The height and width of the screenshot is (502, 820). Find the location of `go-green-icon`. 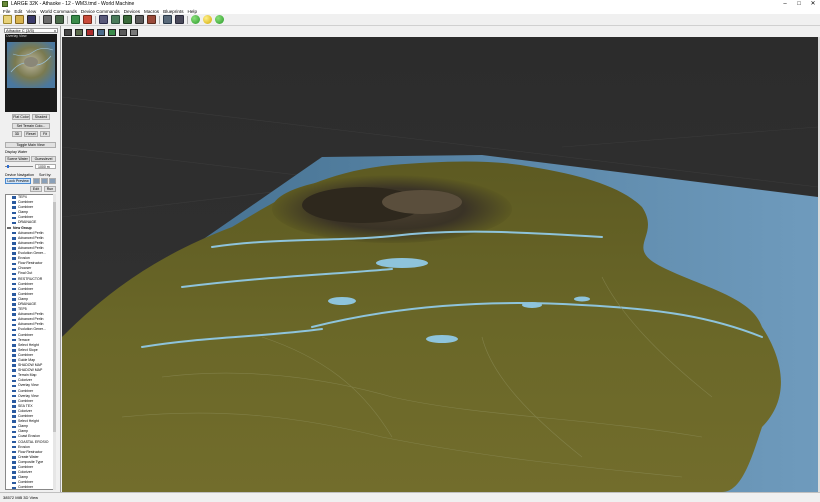

go-green-icon is located at coordinates (219, 19).